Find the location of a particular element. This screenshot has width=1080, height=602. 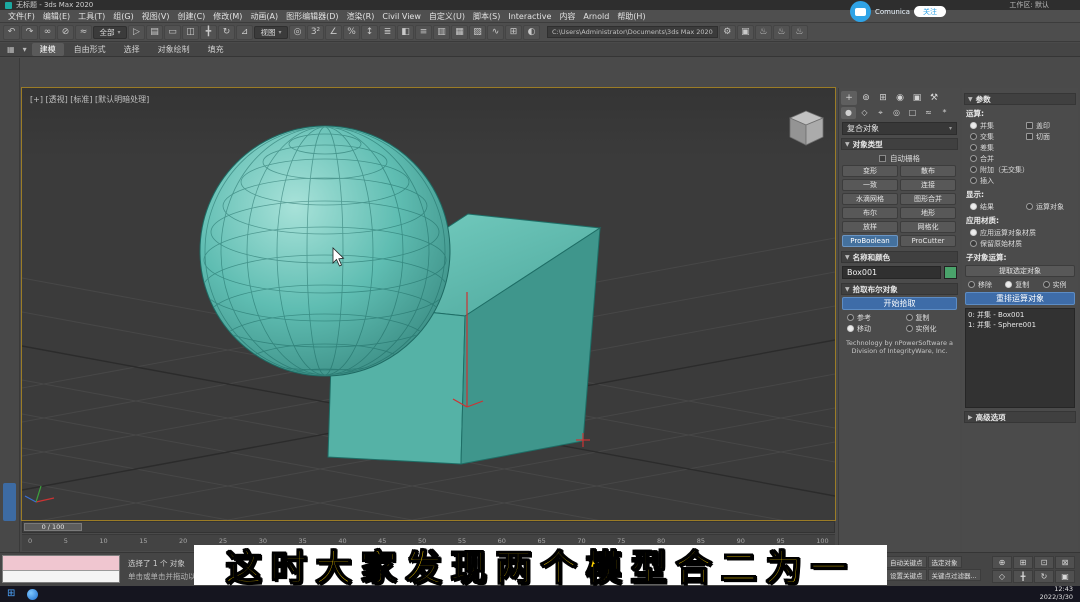

undo-icon: ↶ is located at coordinates (11, 32).